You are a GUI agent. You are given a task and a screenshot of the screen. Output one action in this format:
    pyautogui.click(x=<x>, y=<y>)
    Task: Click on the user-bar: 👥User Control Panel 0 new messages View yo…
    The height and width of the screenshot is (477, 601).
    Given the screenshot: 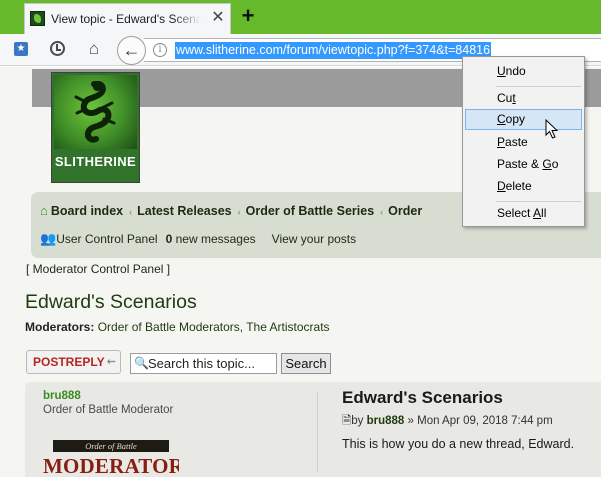 What is the action you would take?
    pyautogui.click(x=198, y=239)
    